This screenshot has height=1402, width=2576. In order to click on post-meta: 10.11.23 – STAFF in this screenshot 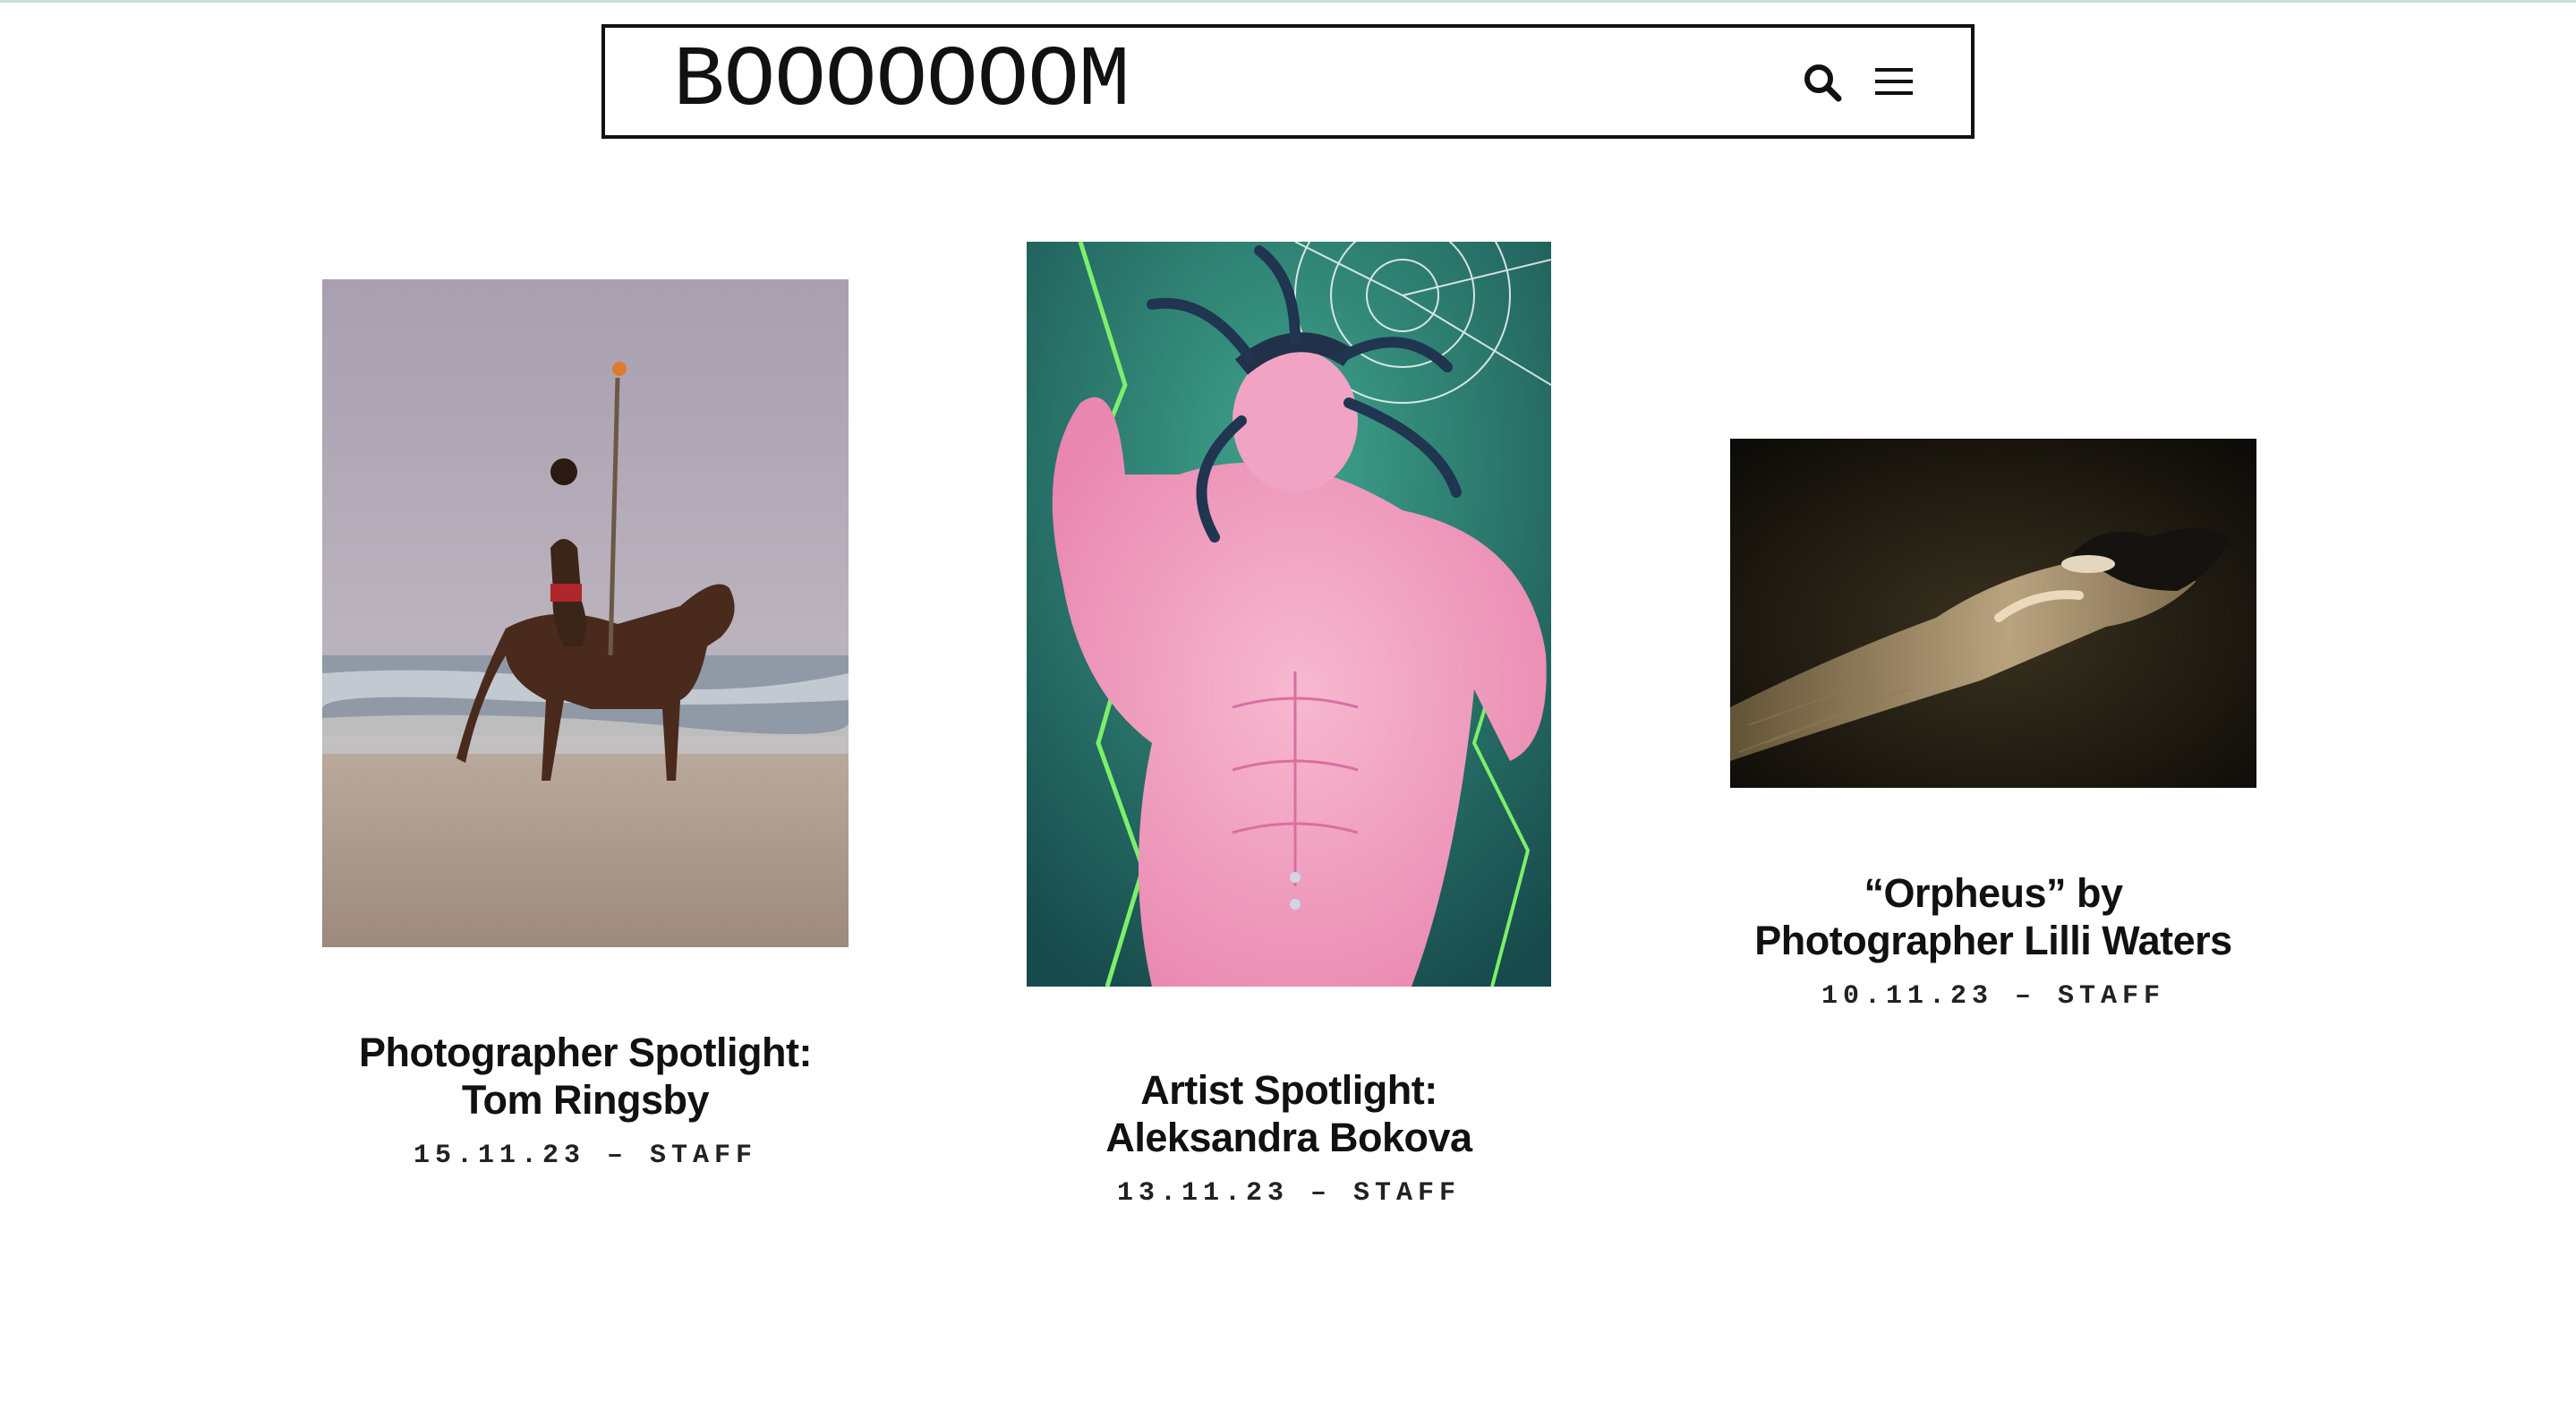, I will do `click(1993, 996)`.